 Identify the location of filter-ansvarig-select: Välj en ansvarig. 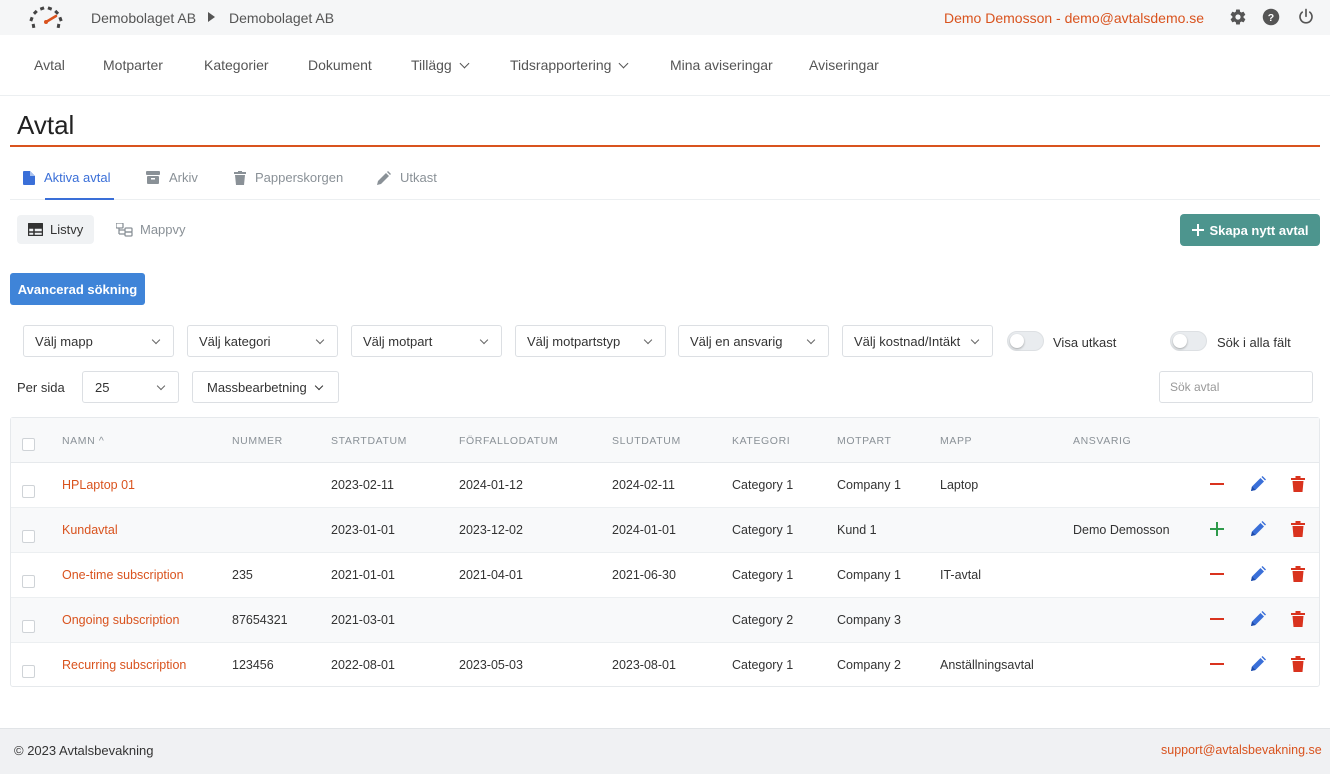
(753, 341).